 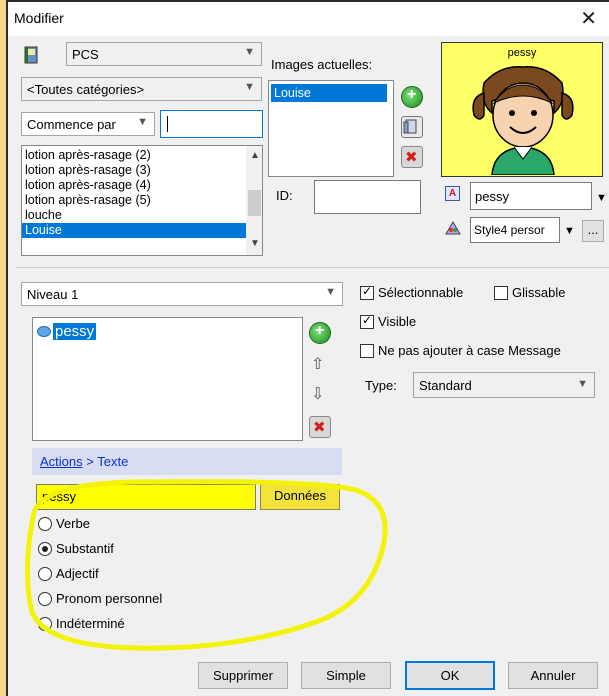 I want to click on simple-button: Simple, so click(x=346, y=675).